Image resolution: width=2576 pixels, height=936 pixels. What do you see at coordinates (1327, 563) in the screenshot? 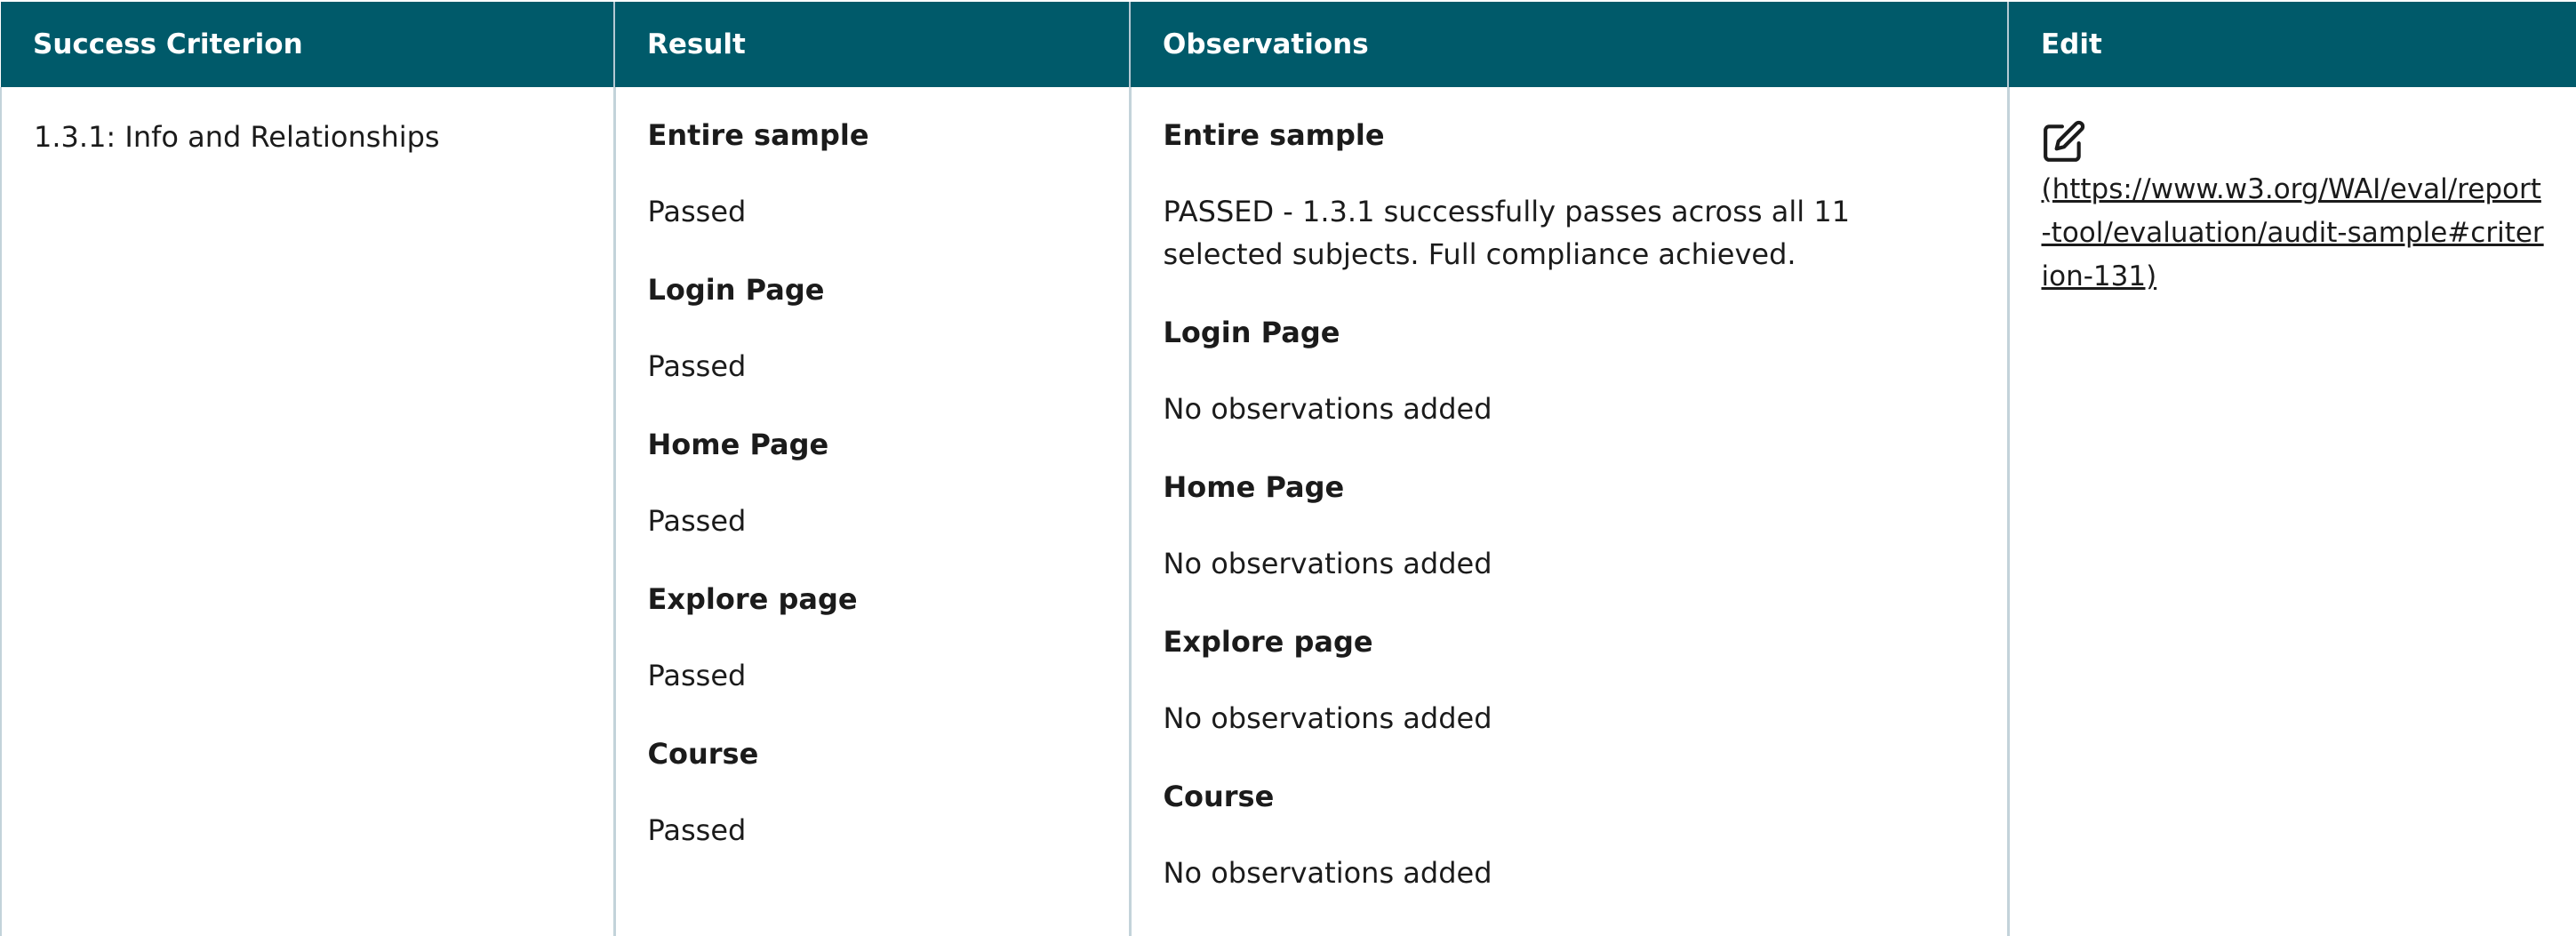
I see `observation-value-home-page: No observations added` at bounding box center [1327, 563].